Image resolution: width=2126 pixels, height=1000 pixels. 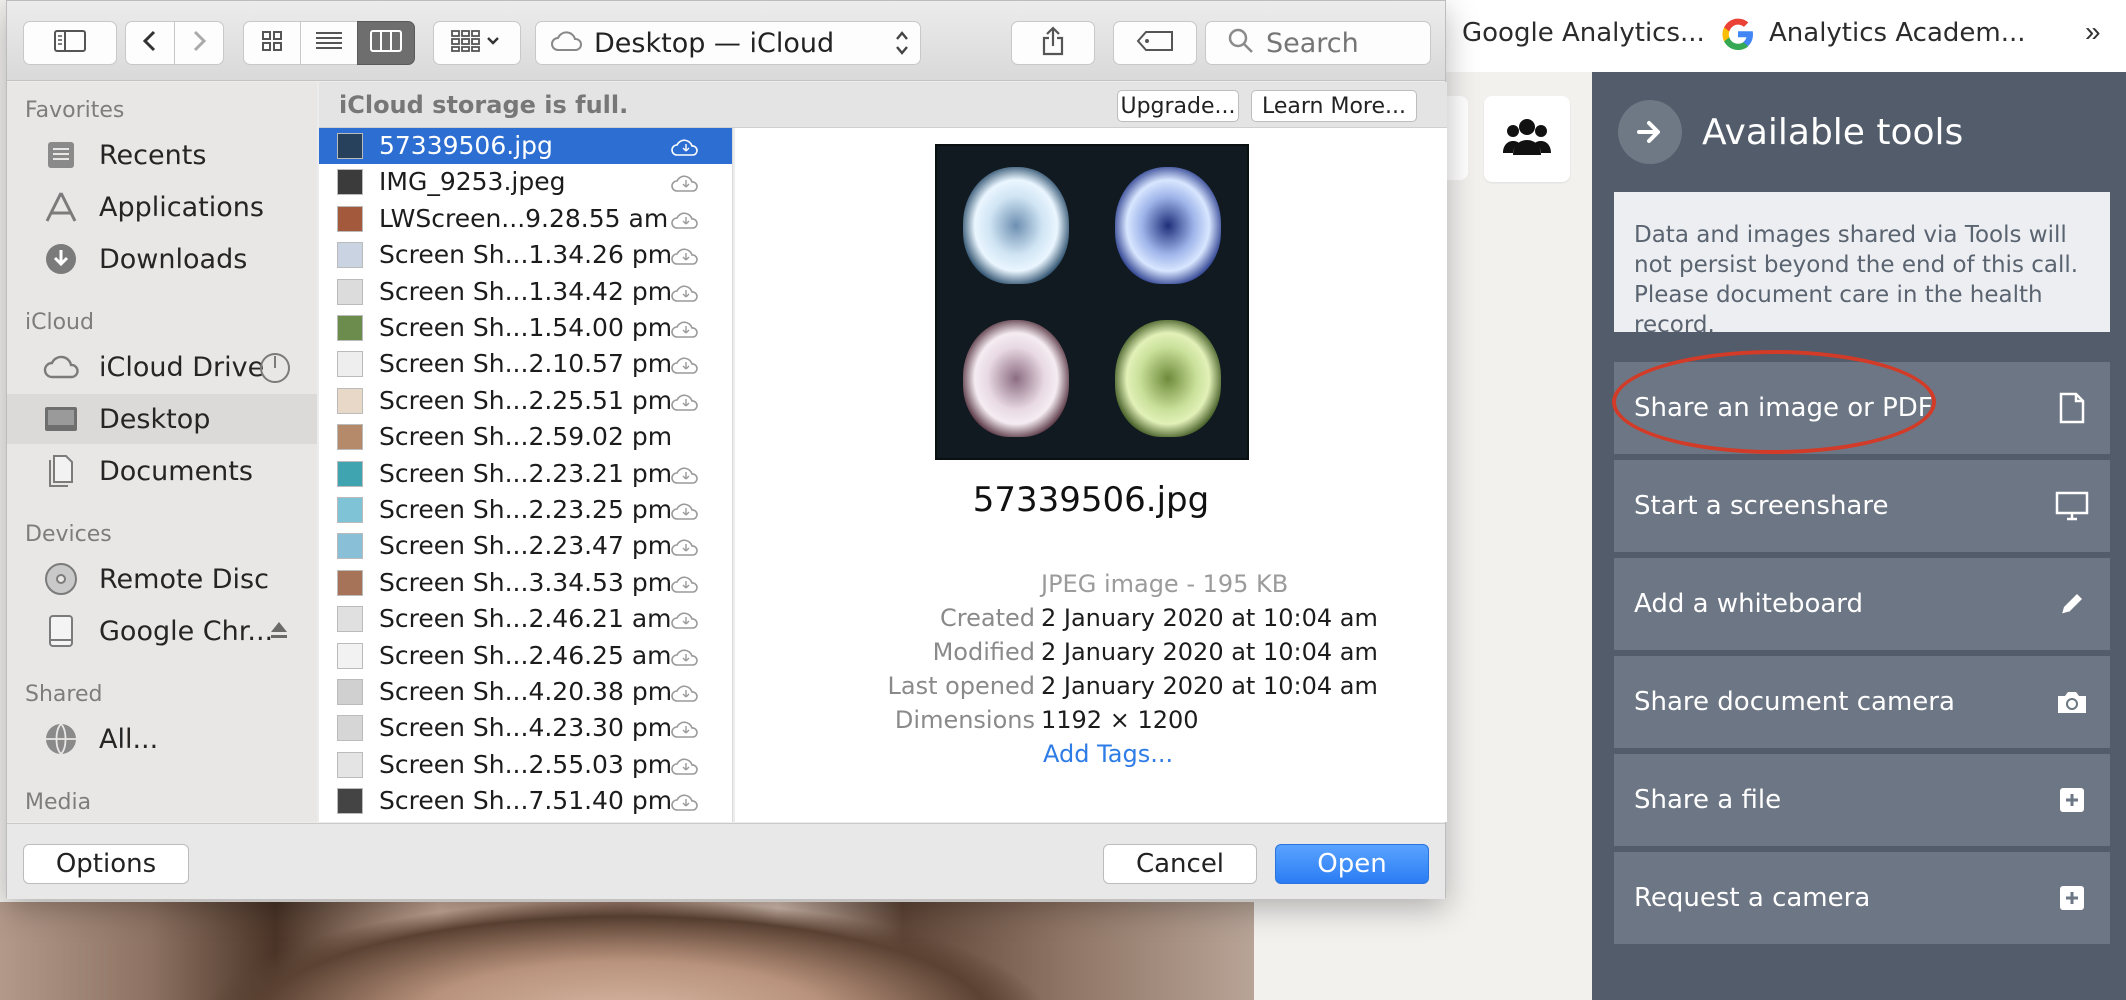 I want to click on participants-button, so click(x=1527, y=139).